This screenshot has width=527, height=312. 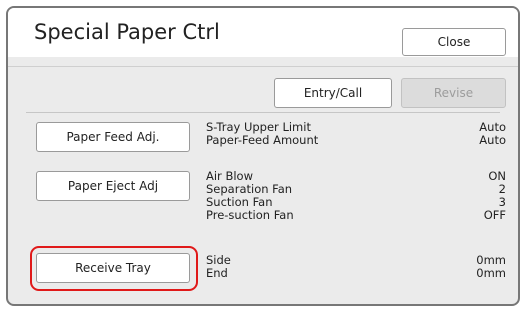 I want to click on setting-row: Pre-suction Fan OFF, so click(x=356, y=215).